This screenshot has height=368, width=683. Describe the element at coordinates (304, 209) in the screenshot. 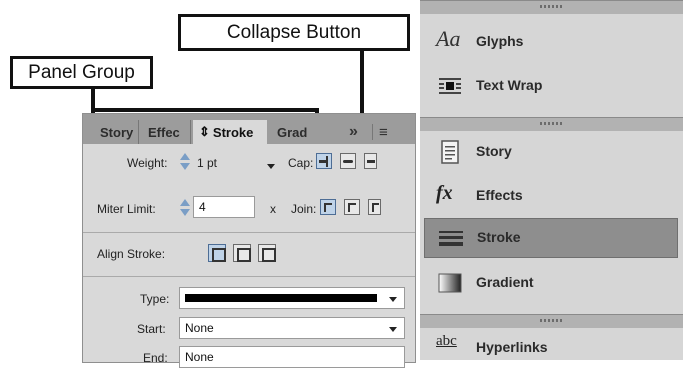

I see `join-label: Join:` at that location.